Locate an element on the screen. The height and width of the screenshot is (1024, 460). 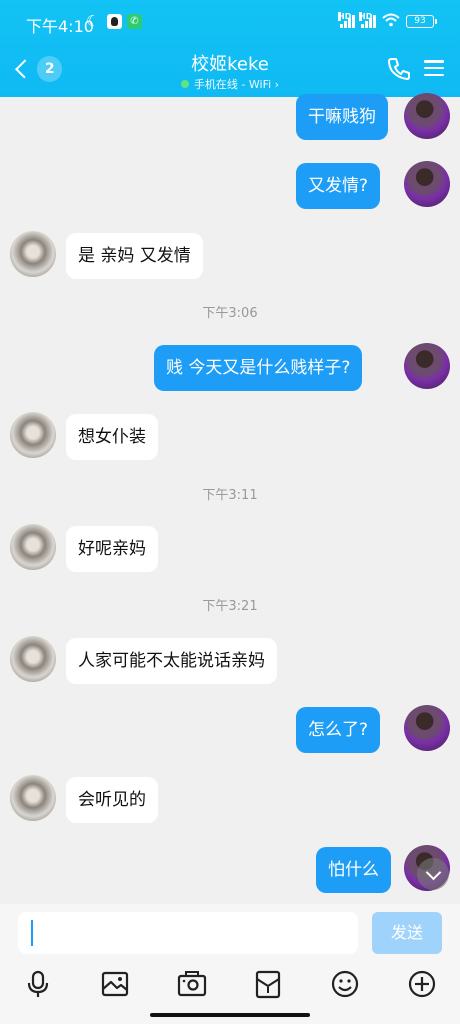
message-input is located at coordinates (188, 933).